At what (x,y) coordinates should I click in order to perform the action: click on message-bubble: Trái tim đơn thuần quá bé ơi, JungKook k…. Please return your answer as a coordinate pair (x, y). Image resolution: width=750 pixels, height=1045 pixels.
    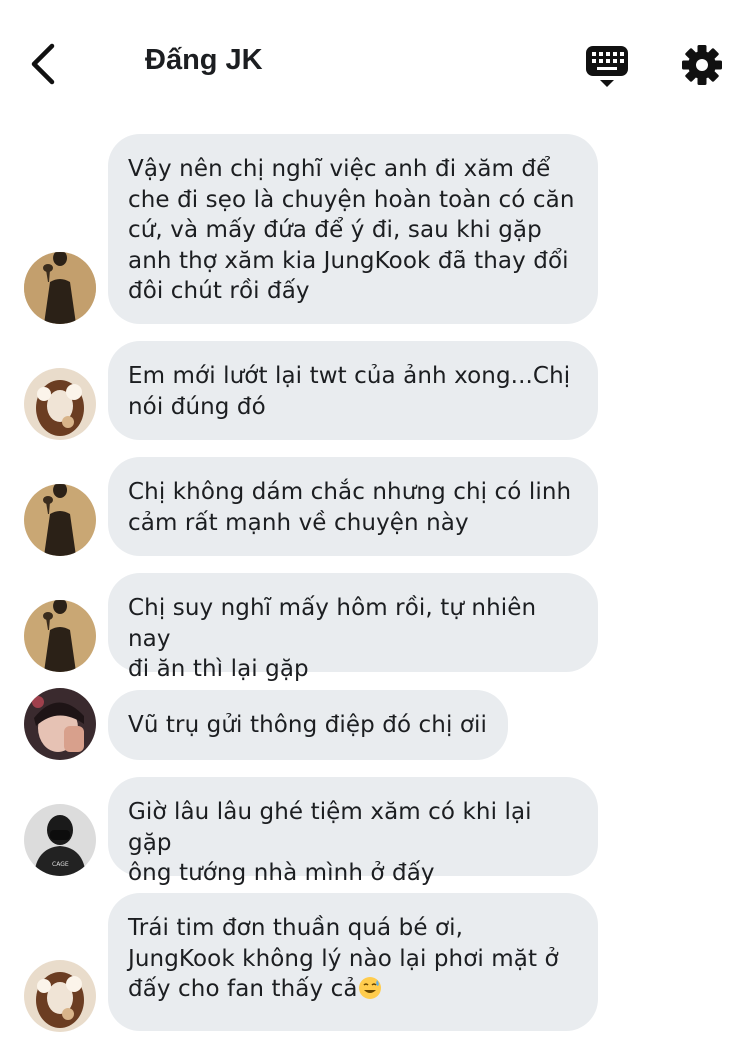
    Looking at the image, I should click on (353, 962).